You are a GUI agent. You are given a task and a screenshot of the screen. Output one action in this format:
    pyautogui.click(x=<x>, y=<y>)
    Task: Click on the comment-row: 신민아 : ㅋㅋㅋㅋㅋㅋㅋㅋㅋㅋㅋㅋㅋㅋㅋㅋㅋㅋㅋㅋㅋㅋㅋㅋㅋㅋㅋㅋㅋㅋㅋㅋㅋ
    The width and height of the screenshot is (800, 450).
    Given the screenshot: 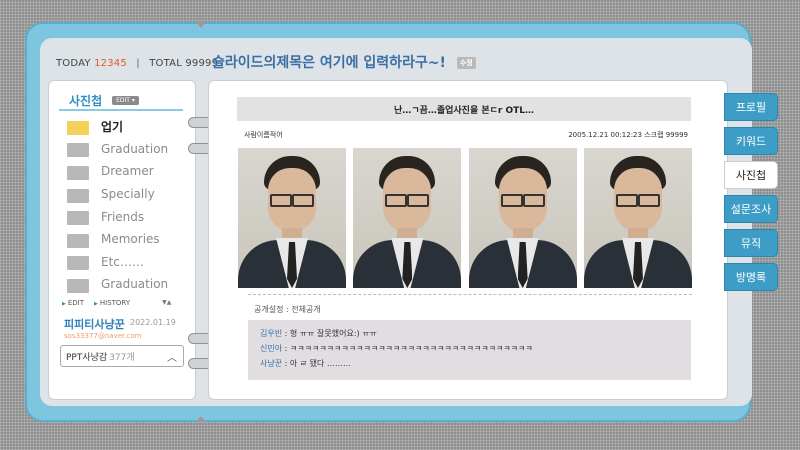 What is the action you would take?
    pyautogui.click(x=469, y=348)
    